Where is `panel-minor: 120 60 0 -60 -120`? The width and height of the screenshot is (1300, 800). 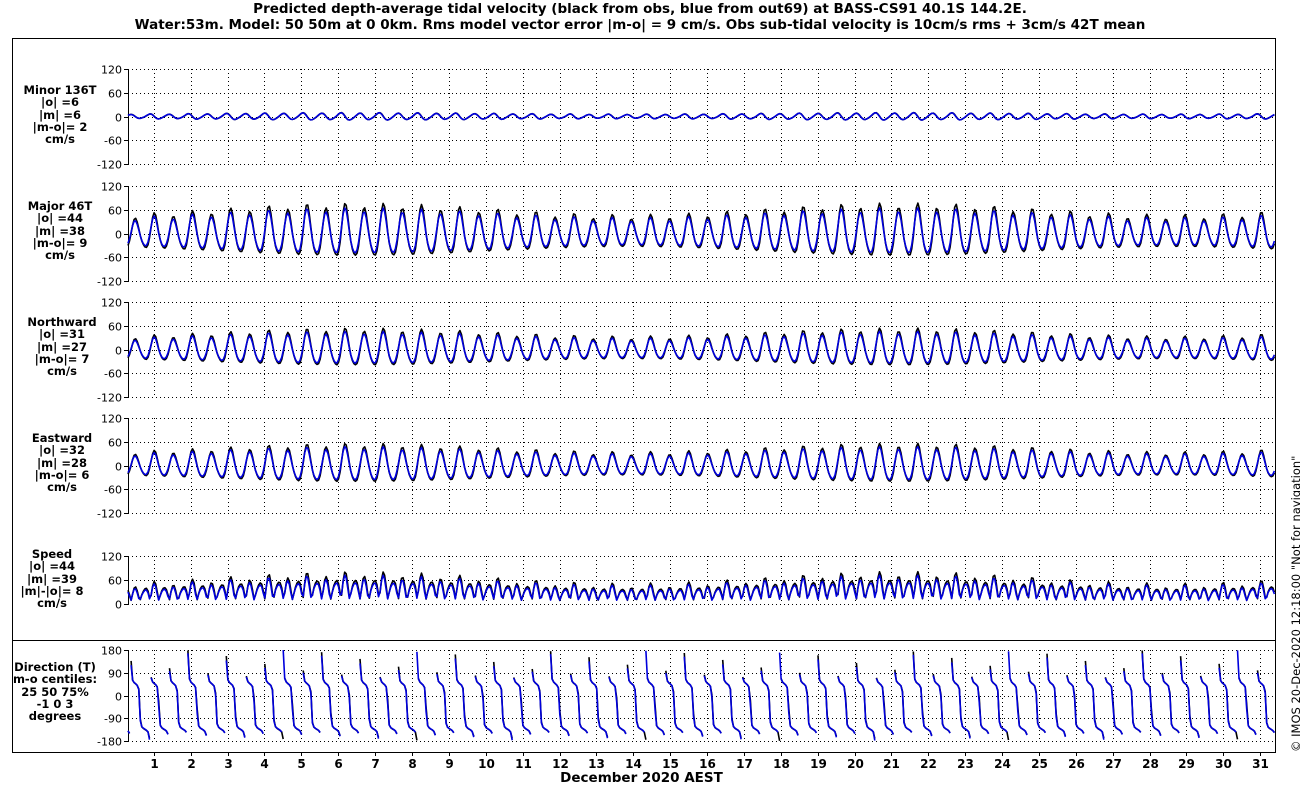 panel-minor: 120 60 0 -60 -120 is located at coordinates (686, 118).